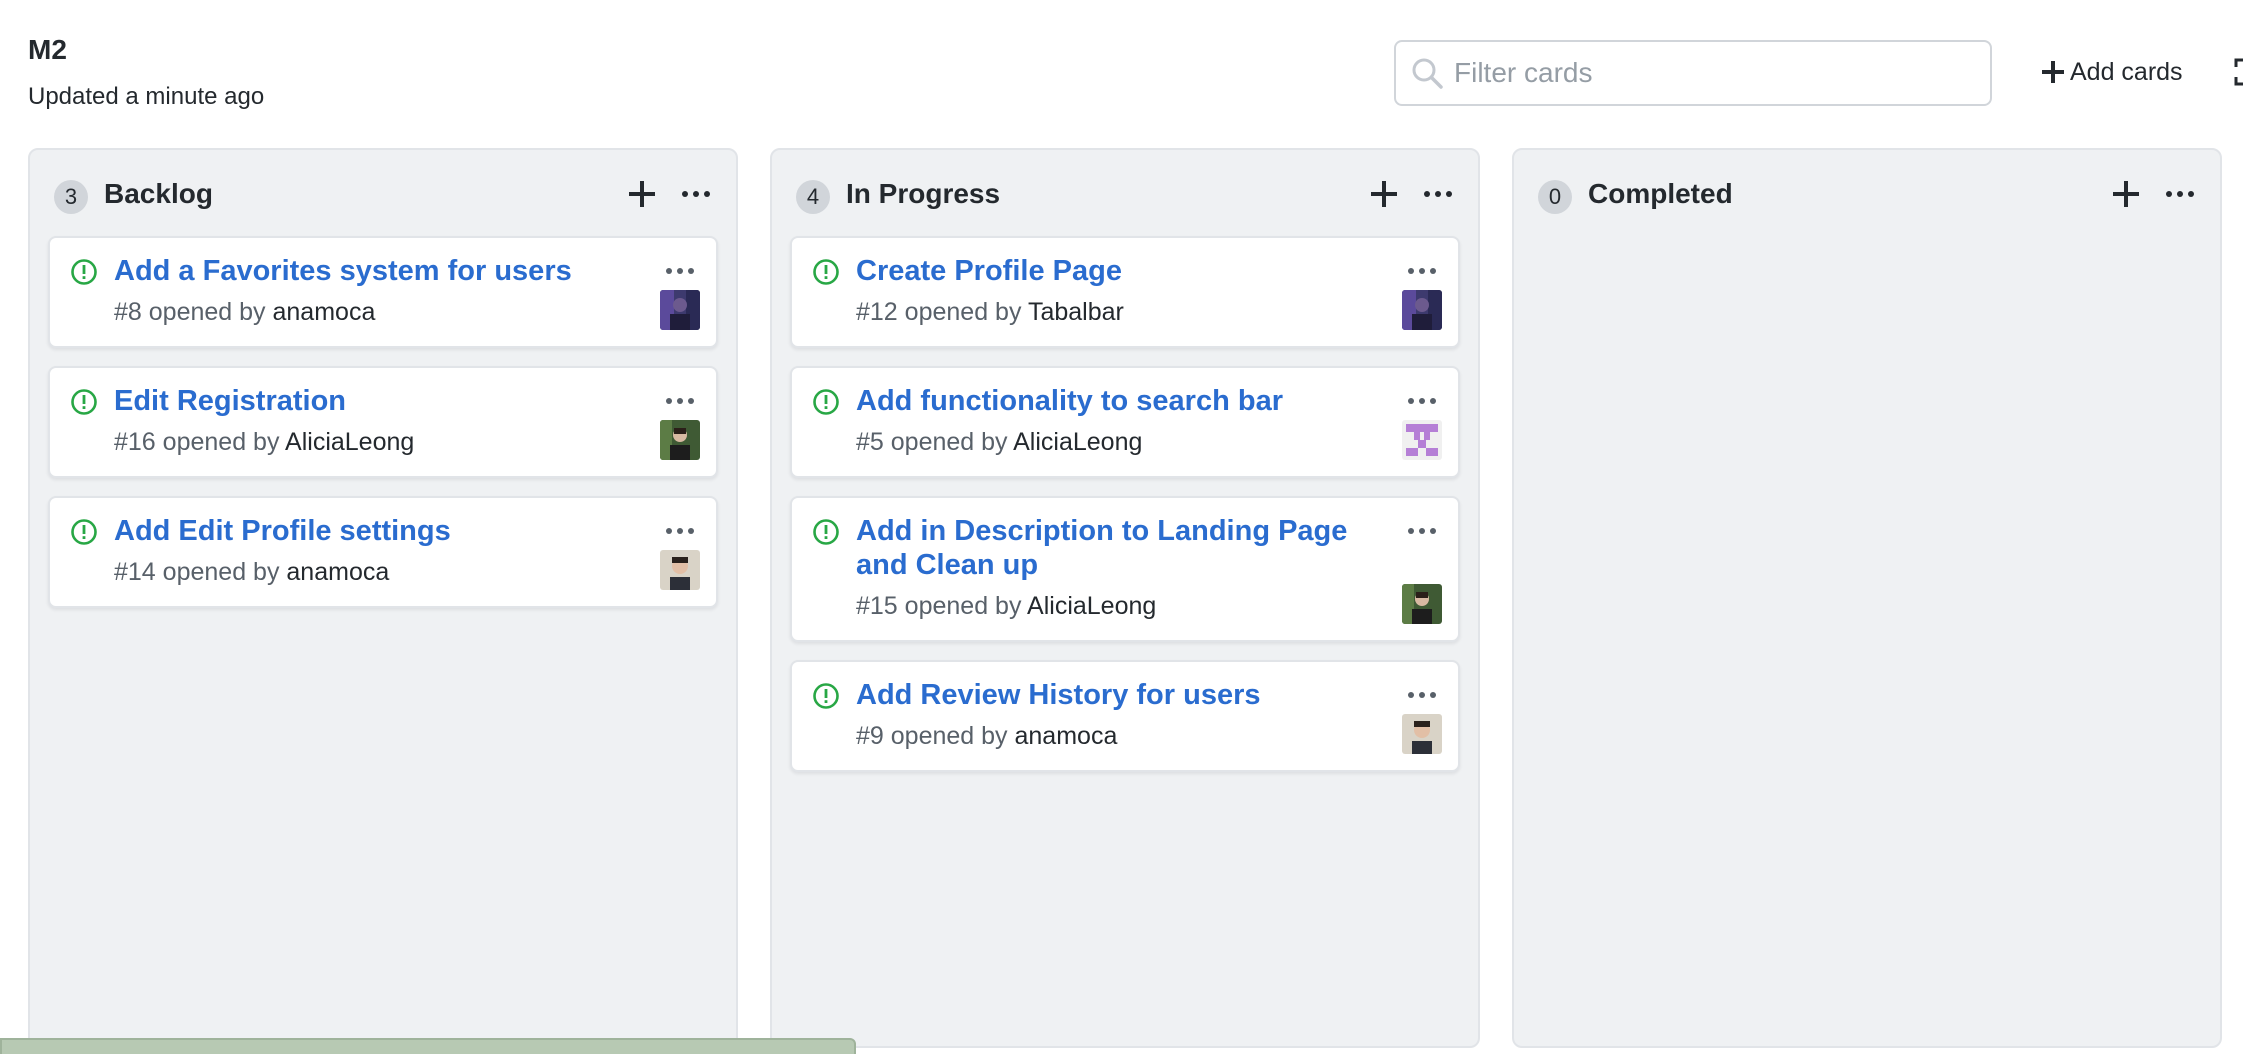  What do you see at coordinates (923, 193) in the screenshot?
I see `column-name: In Progress` at bounding box center [923, 193].